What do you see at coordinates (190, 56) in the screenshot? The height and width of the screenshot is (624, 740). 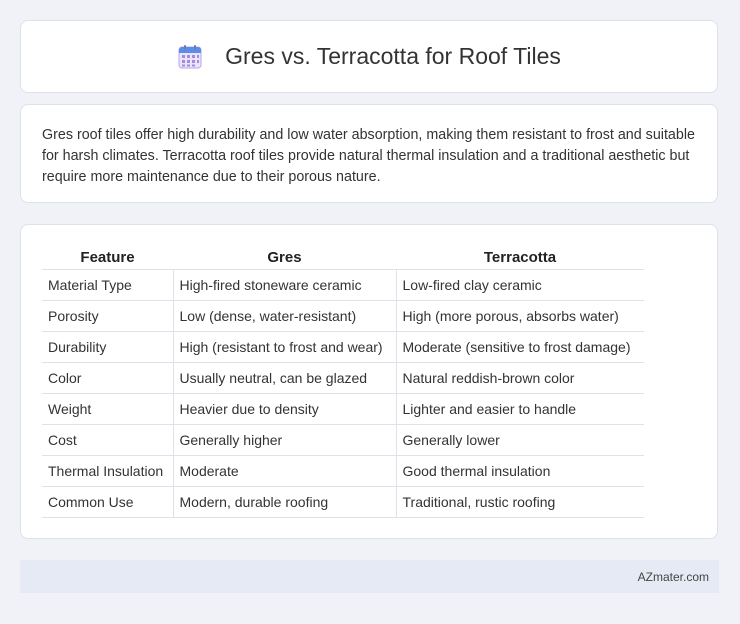 I see `calendar-icon` at bounding box center [190, 56].